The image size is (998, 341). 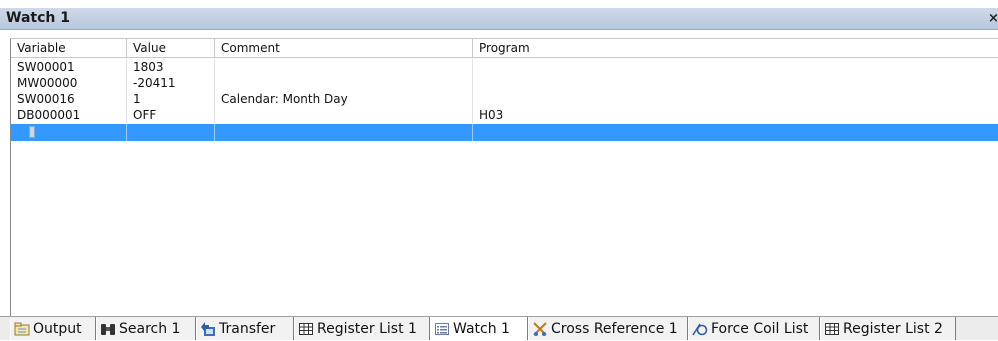 What do you see at coordinates (69, 67) in the screenshot?
I see `variable-cell: SW00001` at bounding box center [69, 67].